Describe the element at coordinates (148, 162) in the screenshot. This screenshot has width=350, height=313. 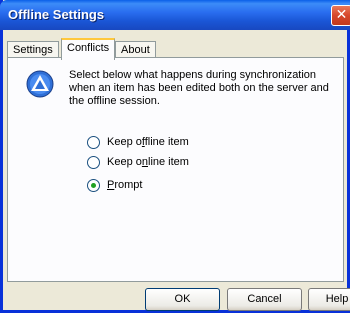
I see `keep-online-label: Keep online item` at that location.